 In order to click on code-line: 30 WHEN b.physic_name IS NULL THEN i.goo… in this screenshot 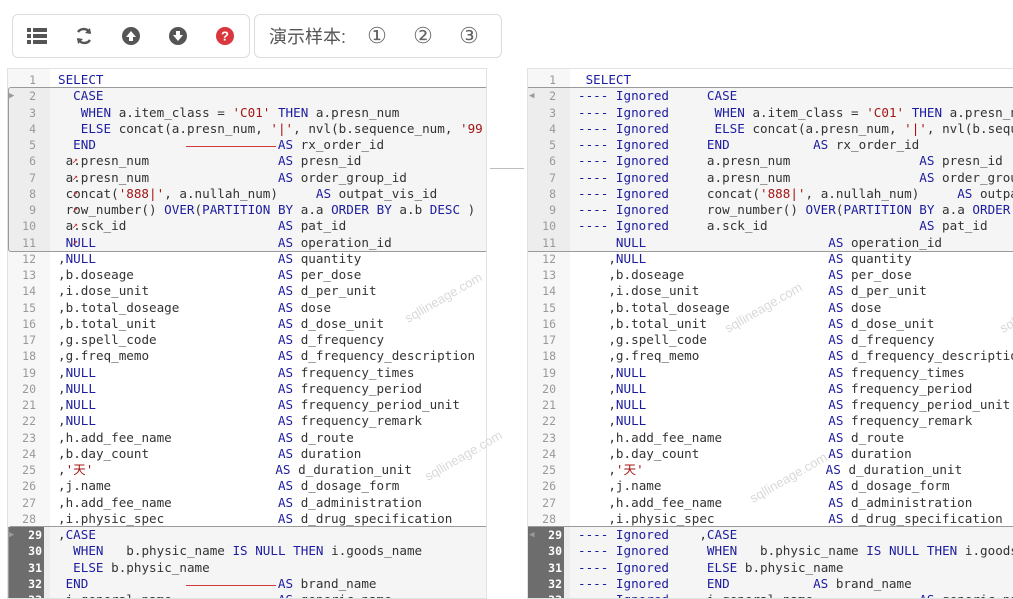, I will do `click(247, 551)`.